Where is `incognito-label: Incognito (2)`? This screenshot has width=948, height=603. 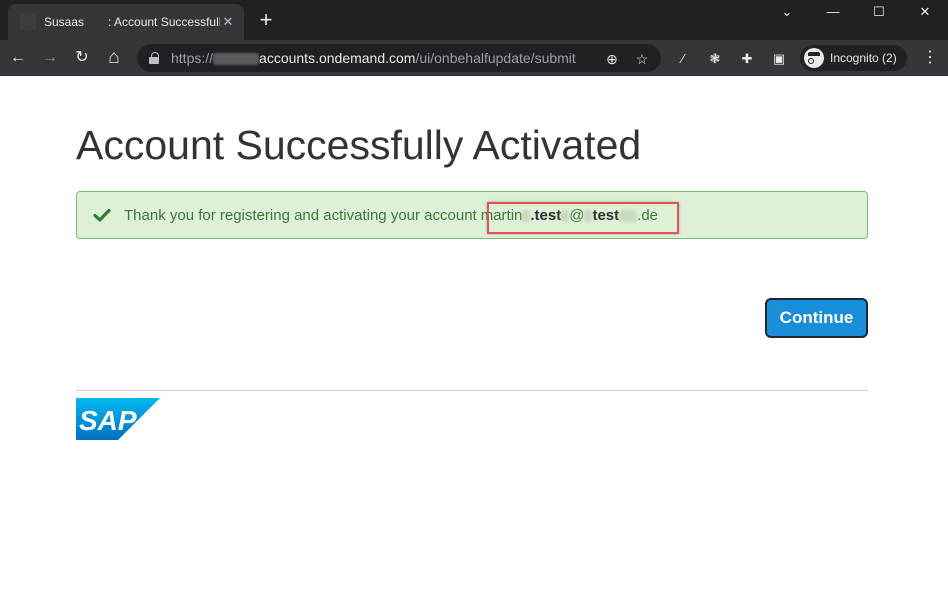
incognito-label: Incognito (2) is located at coordinates (863, 58).